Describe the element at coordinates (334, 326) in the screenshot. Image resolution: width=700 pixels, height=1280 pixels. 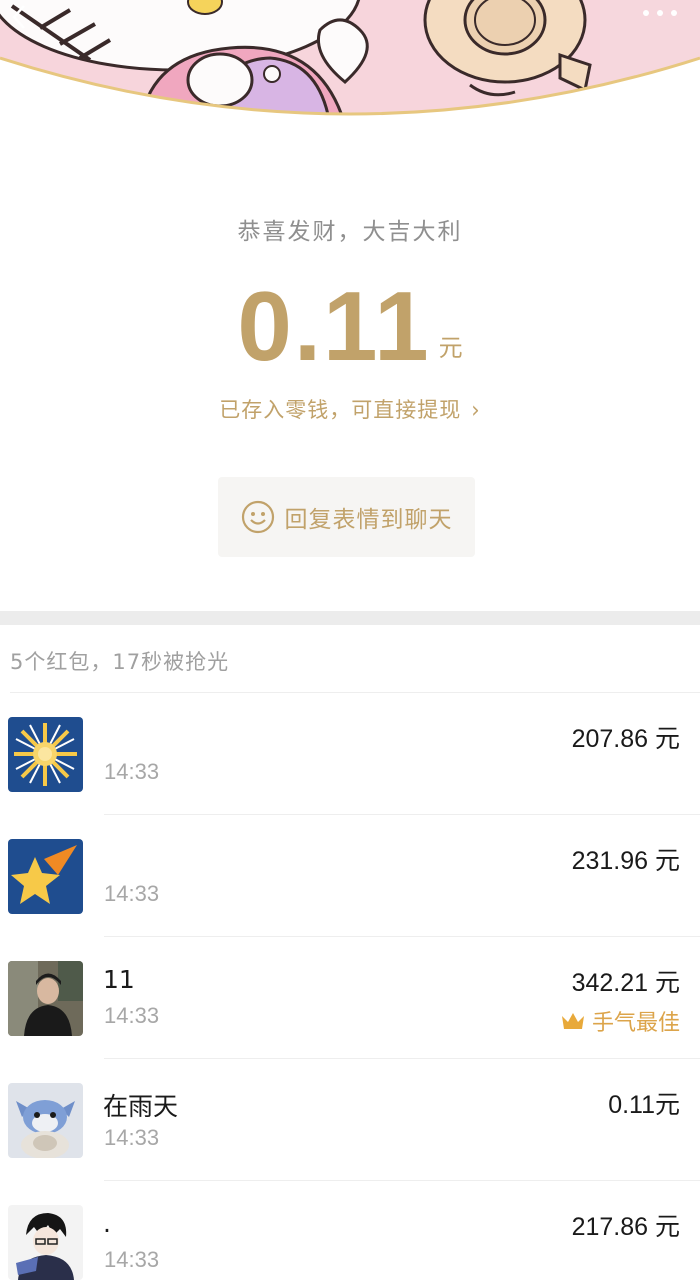
I see `amount-value: 0.11` at that location.